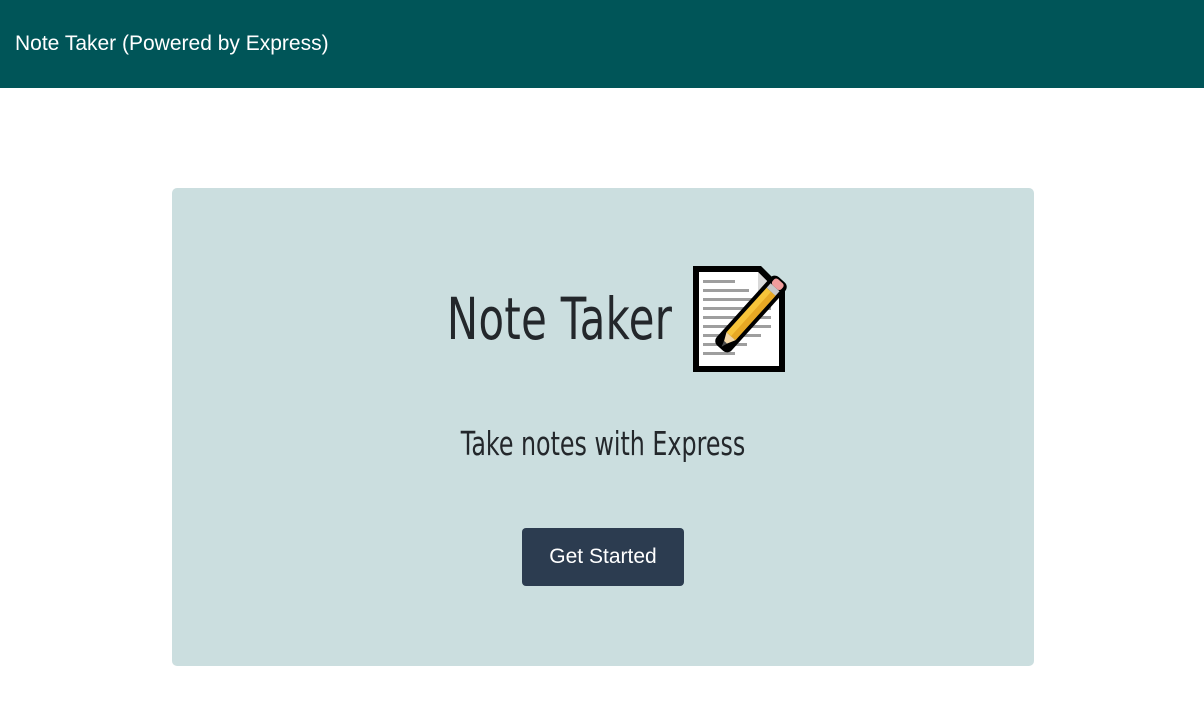 This screenshot has width=1204, height=715. I want to click on hero-subtitle: Take notes with Express, so click(603, 443).